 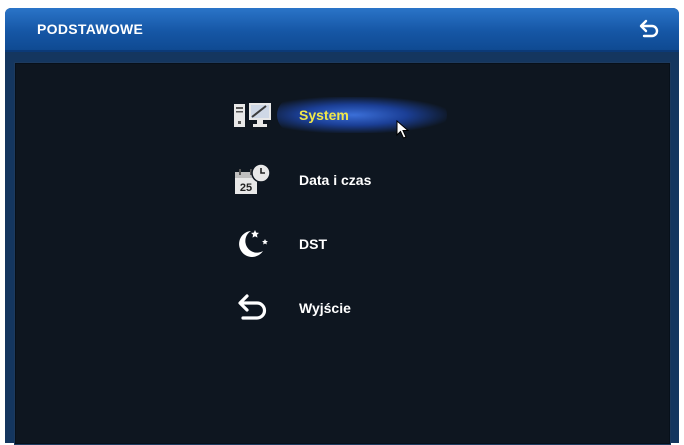 What do you see at coordinates (324, 115) in the screenshot?
I see `menu-item-label: System` at bounding box center [324, 115].